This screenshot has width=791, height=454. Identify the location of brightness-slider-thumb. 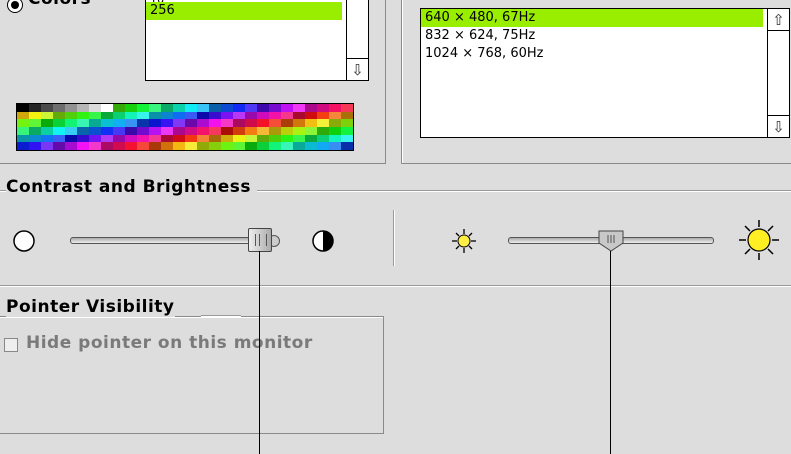
(611, 241).